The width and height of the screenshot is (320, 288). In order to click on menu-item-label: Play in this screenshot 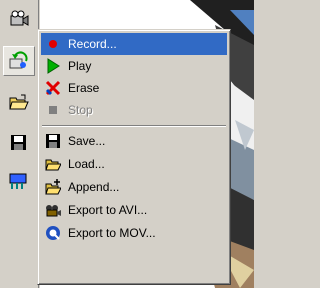, I will do `click(80, 66)`.